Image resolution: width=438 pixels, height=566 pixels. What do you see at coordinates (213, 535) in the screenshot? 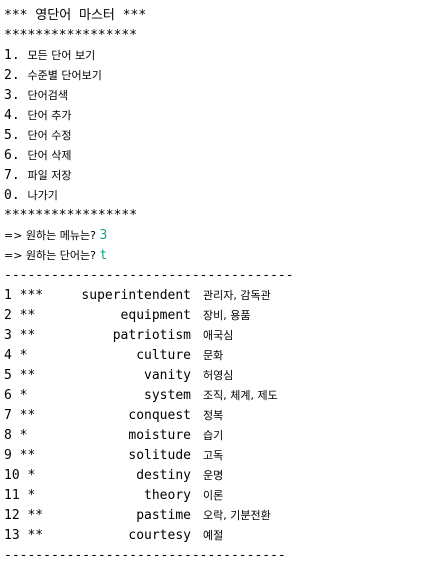
I see `word-korean: 예절` at bounding box center [213, 535].